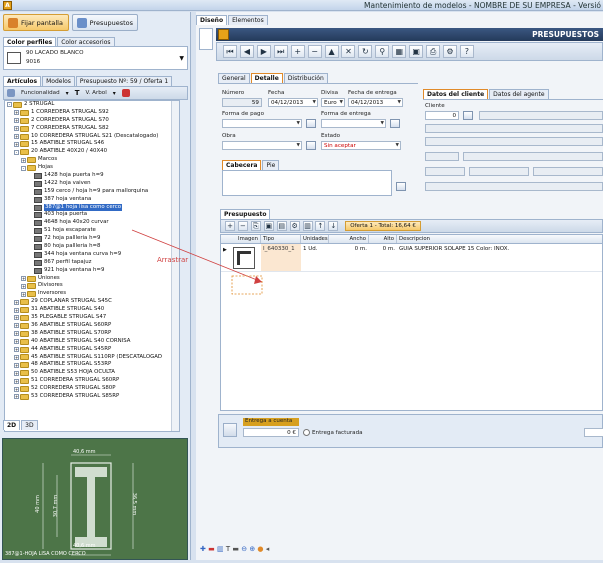  What do you see at coordinates (268, 226) in the screenshot?
I see `save-line-icon: ▣` at bounding box center [268, 226].